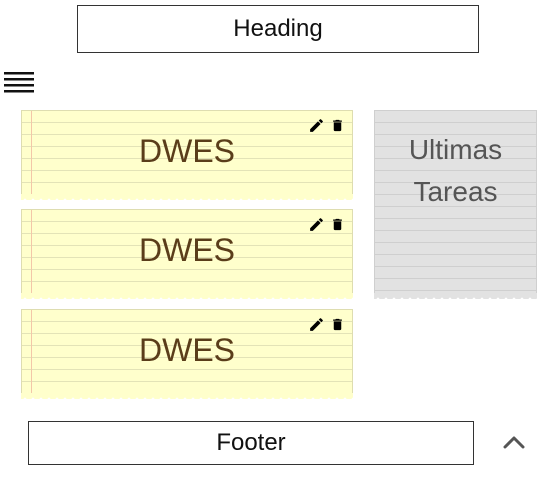 The height and width of the screenshot is (481, 554). I want to click on page-heading: Heading, so click(278, 29).